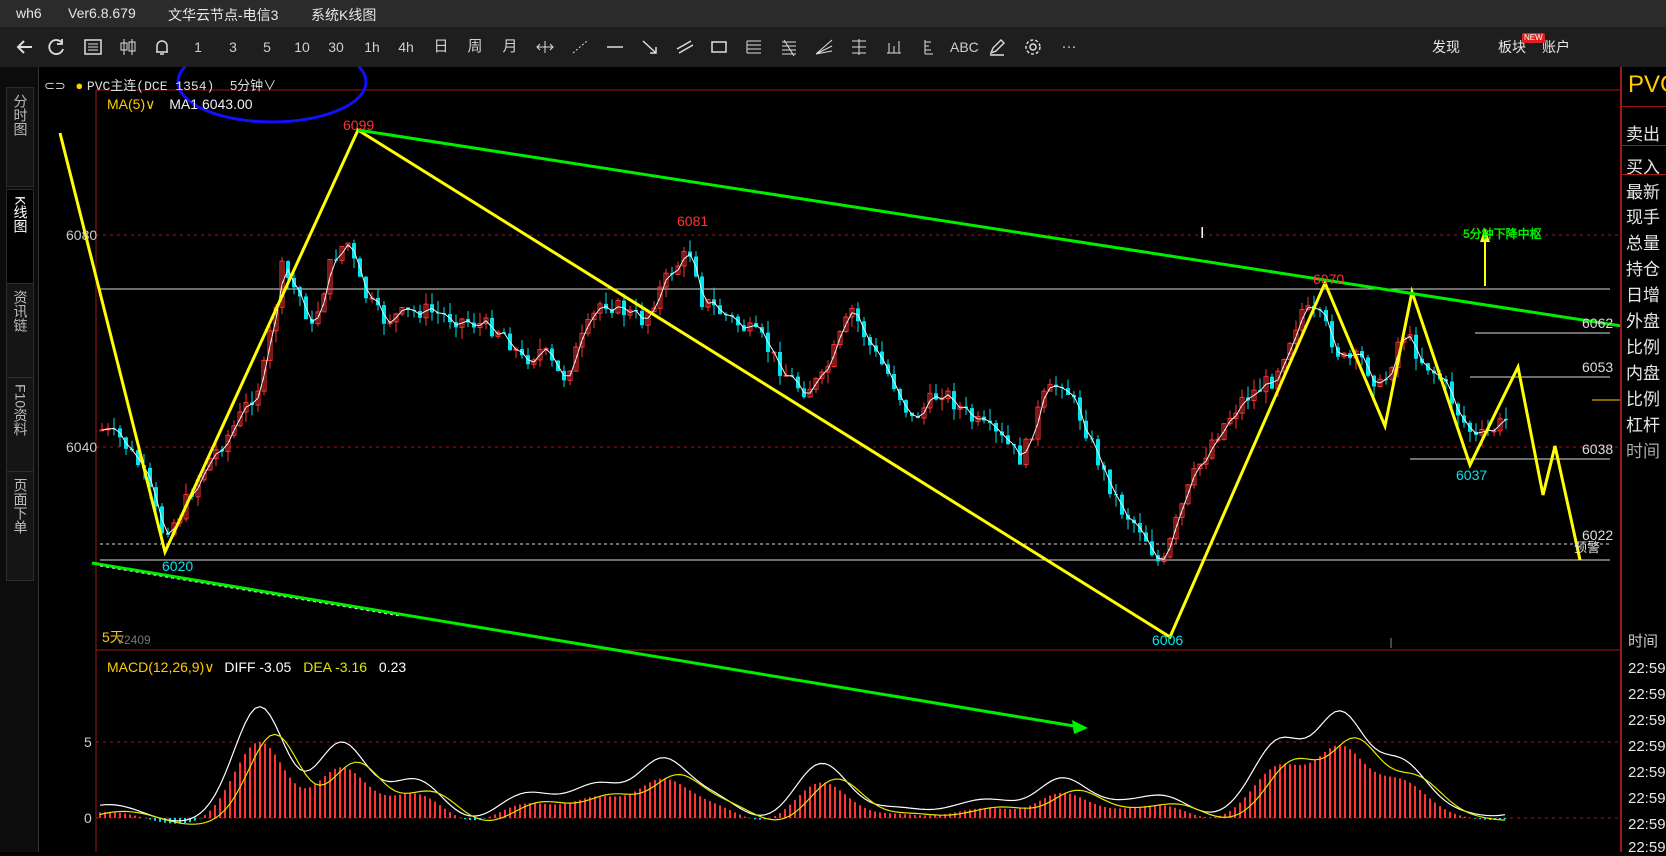 Image resolution: width=1666 pixels, height=856 pixels. Describe the element at coordinates (211, 104) in the screenshot. I see `ma-value: MA1 6043.00` at that location.